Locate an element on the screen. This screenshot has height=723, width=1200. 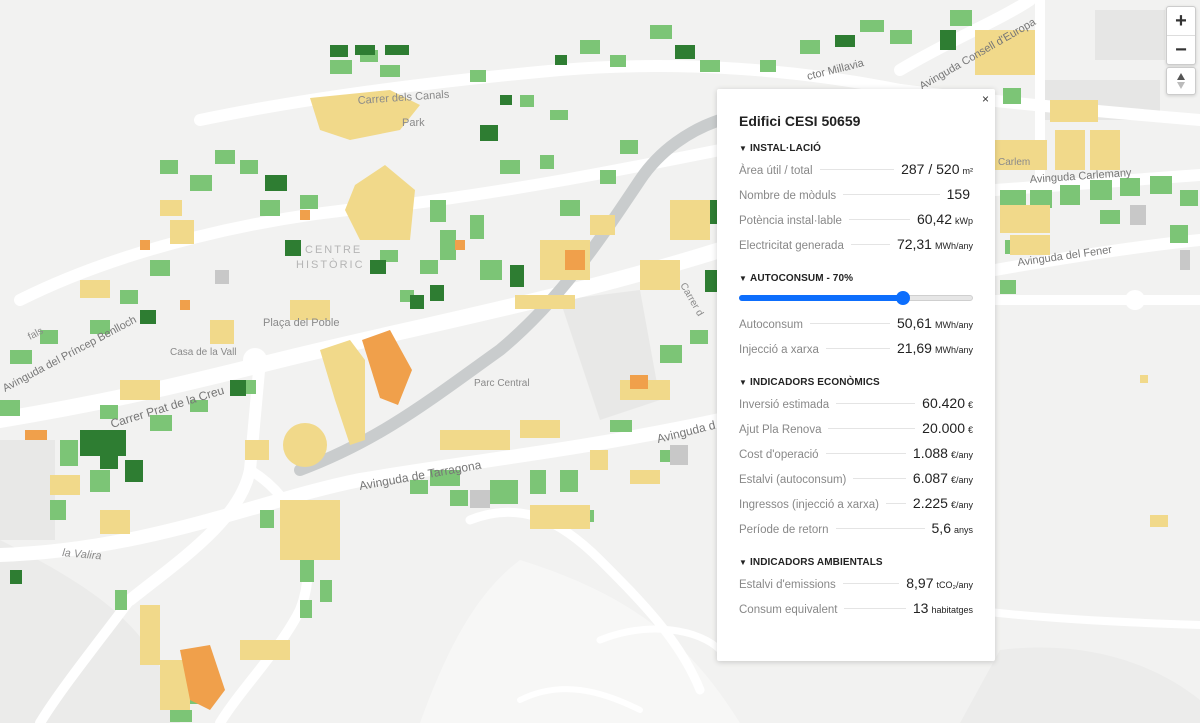
stat-label: Autoconsum is located at coordinates (771, 325).